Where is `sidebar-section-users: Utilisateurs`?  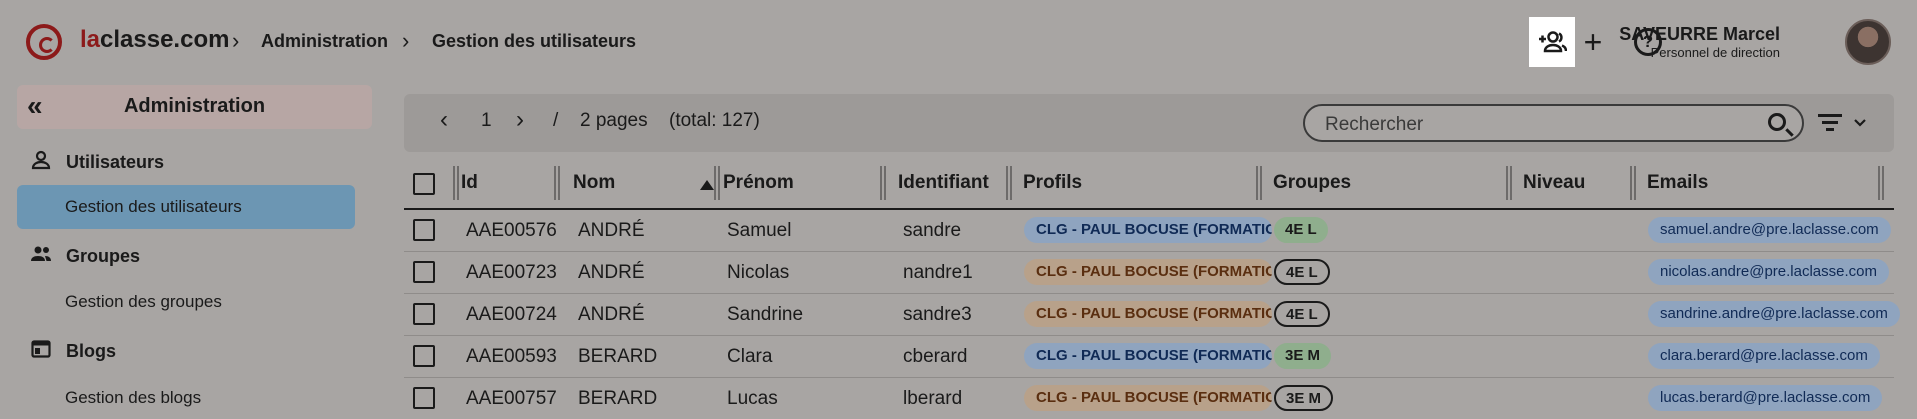
sidebar-section-users: Utilisateurs is located at coordinates (97, 162).